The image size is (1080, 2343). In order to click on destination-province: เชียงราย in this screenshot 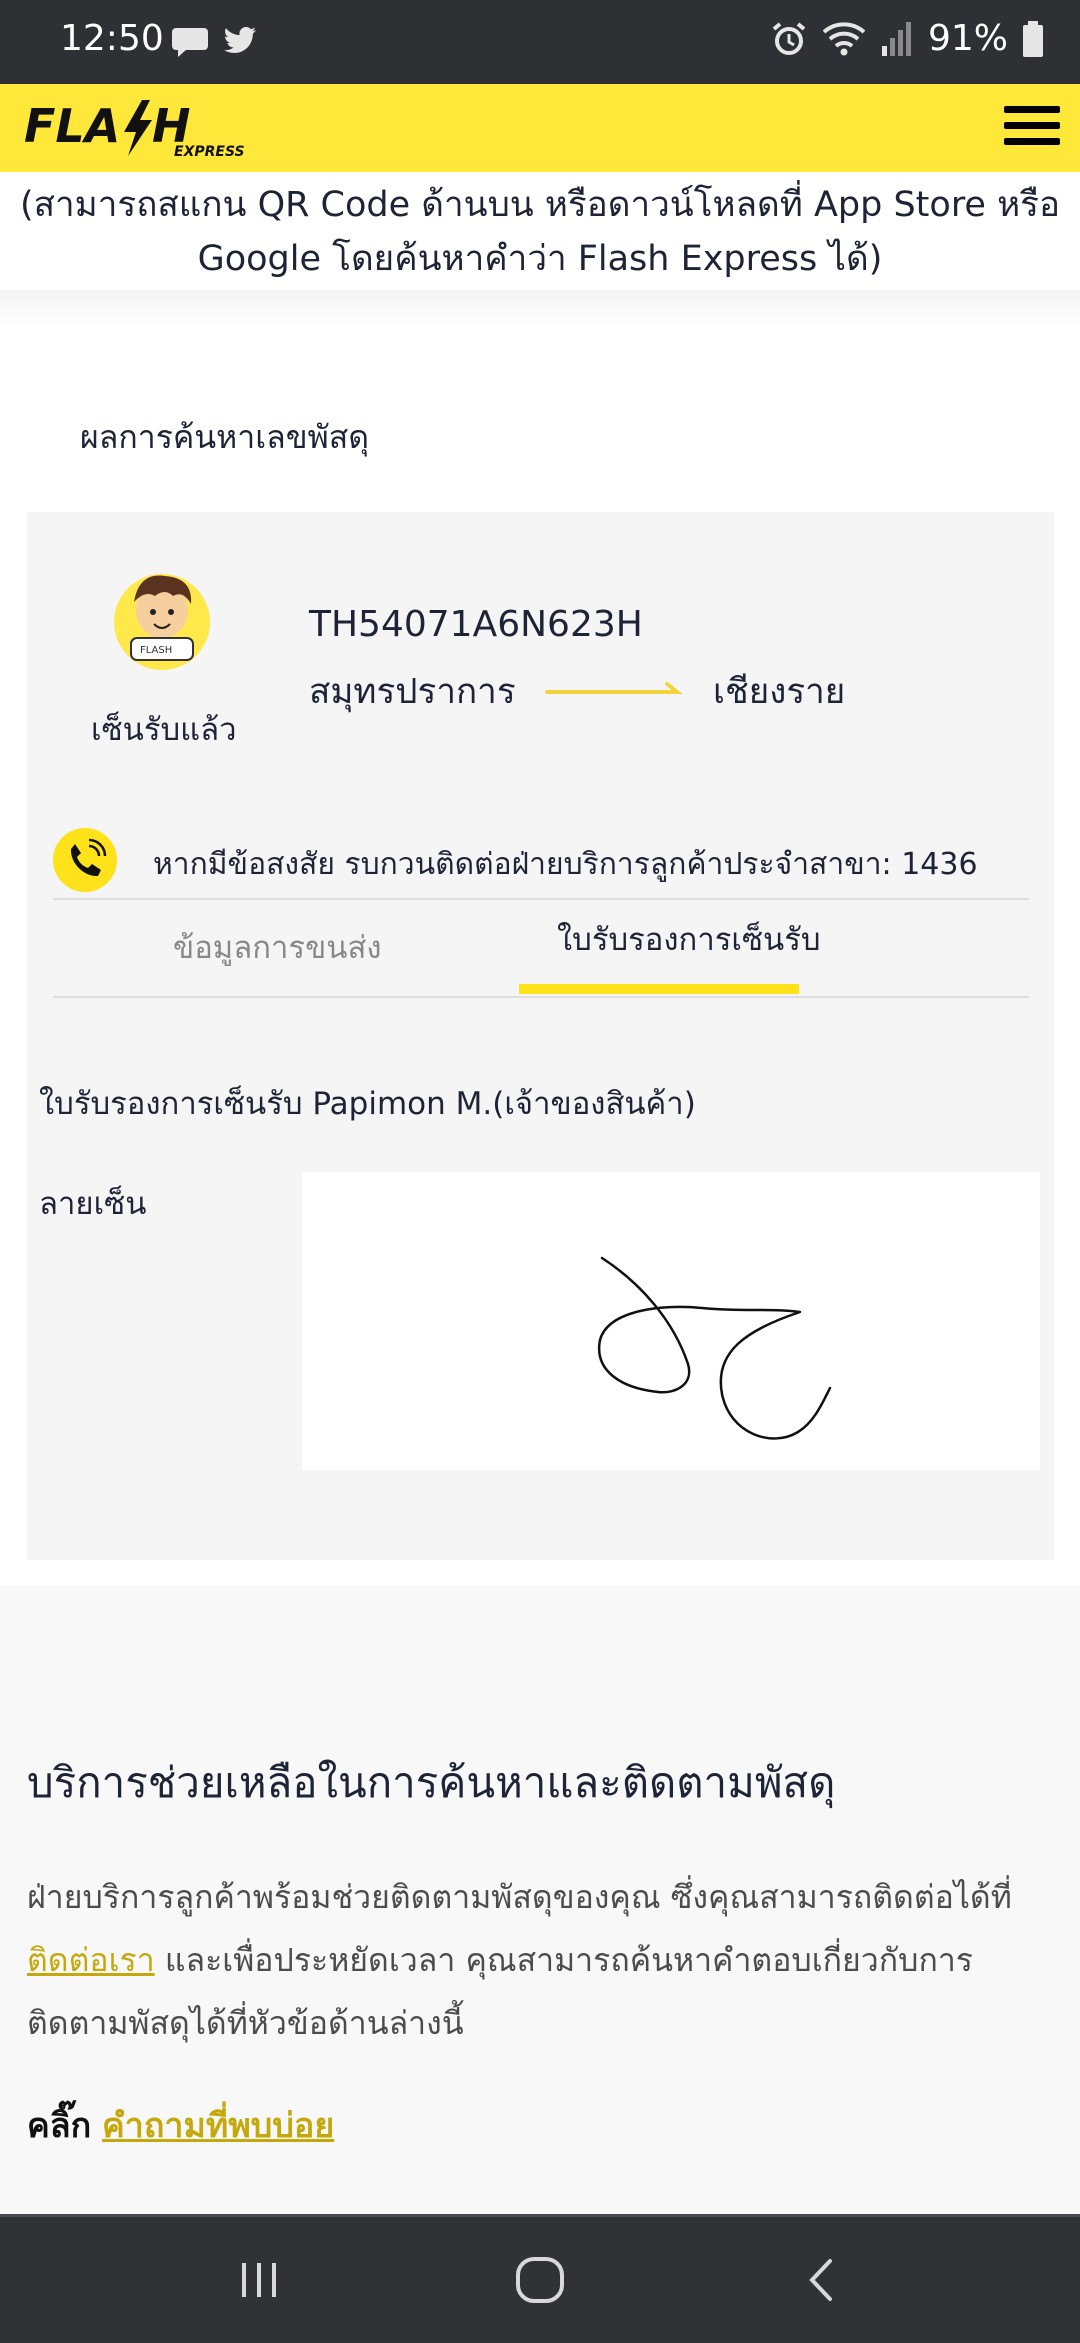, I will do `click(779, 692)`.